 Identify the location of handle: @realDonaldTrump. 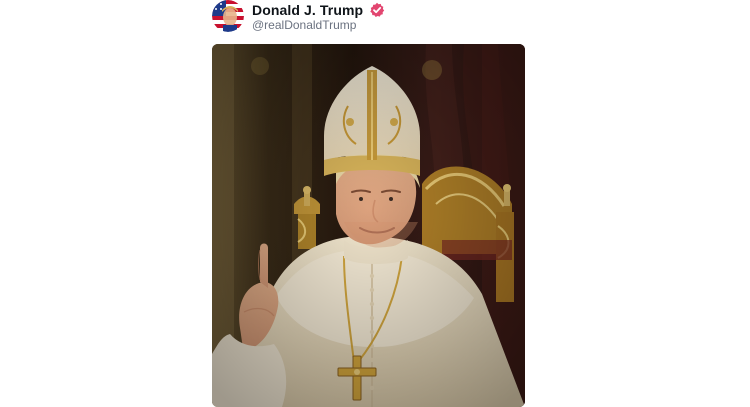
(304, 25).